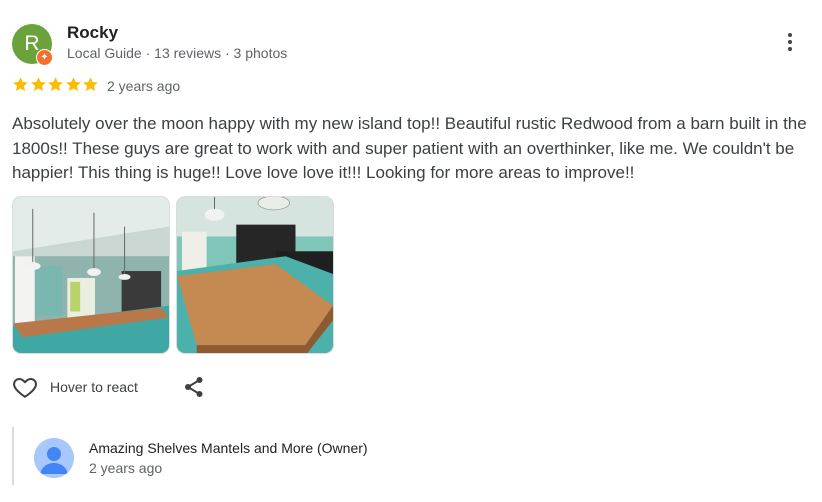  I want to click on author-meta-reviews: 13 reviews, so click(188, 53).